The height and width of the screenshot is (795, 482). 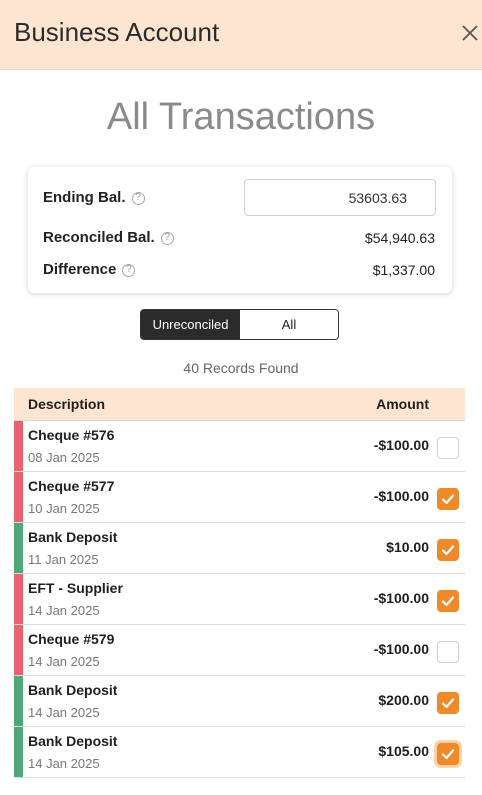 I want to click on header: Business Account, so click(x=241, y=35).